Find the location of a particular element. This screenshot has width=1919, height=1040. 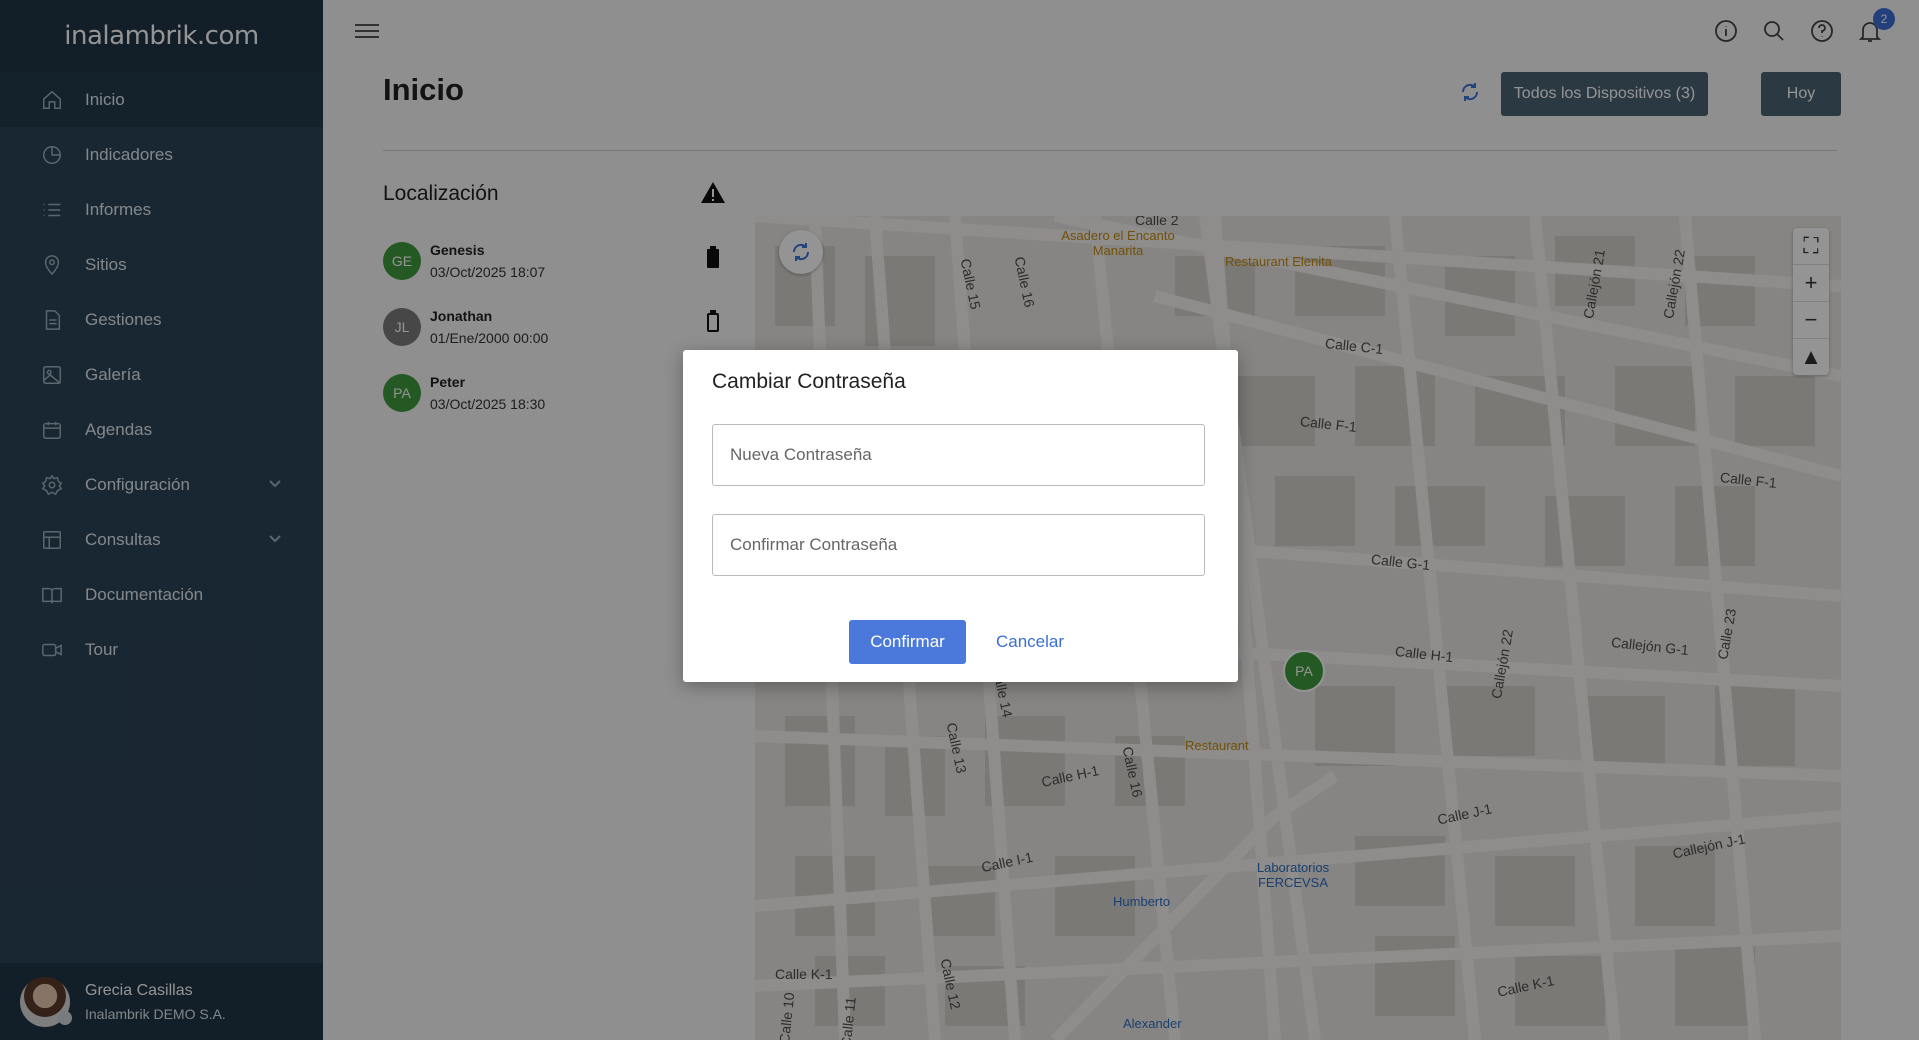

cancel-button: Cancelar is located at coordinates (1030, 642).